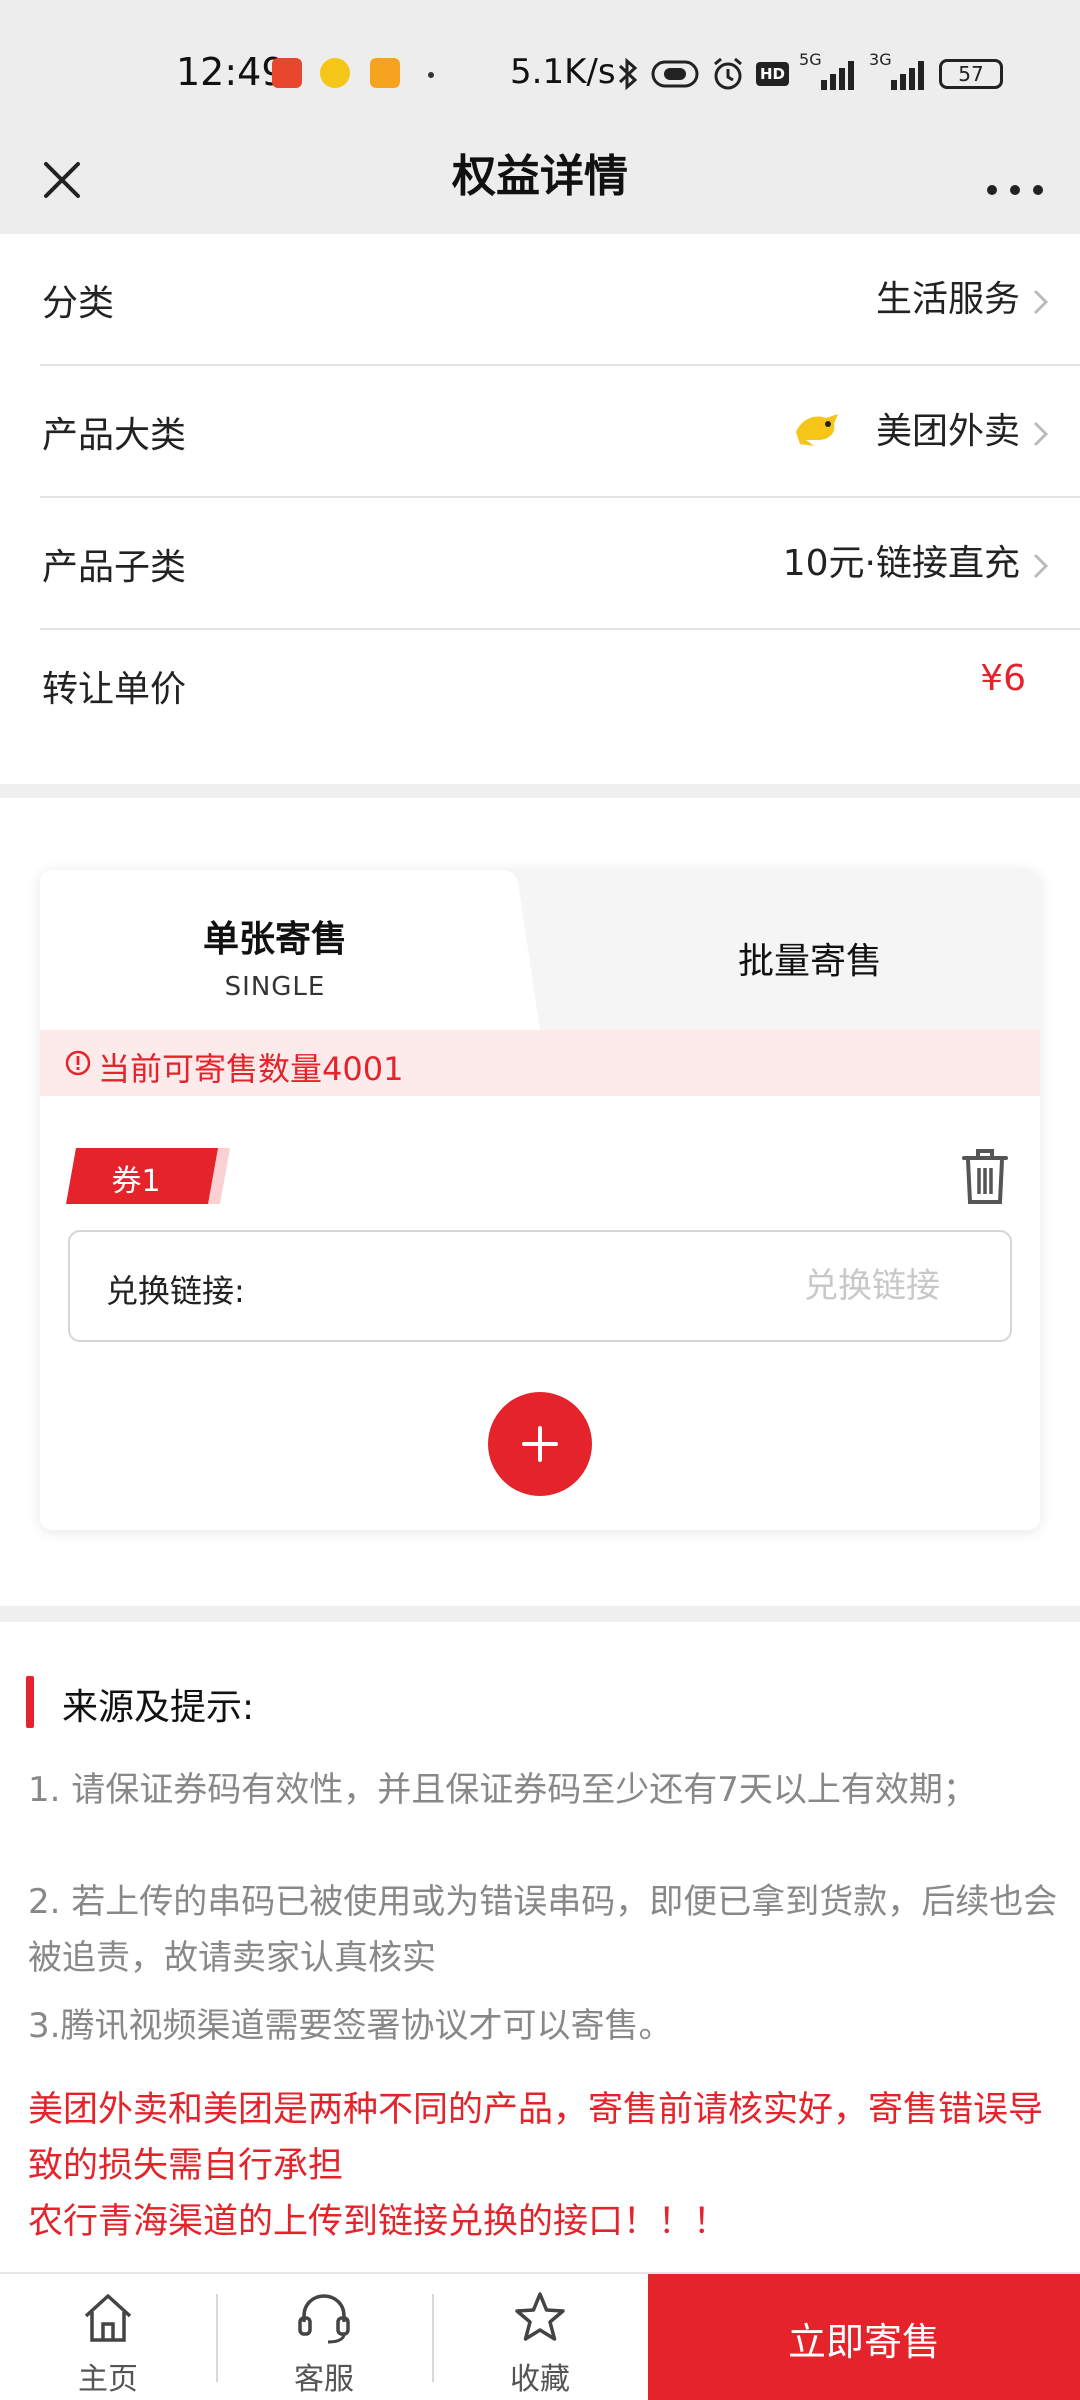 The height and width of the screenshot is (2400, 1080). Describe the element at coordinates (350, 2026) in the screenshot. I see `tip-3: 3.腾讯视频渠道需要签署协议才可以寄售。` at that location.